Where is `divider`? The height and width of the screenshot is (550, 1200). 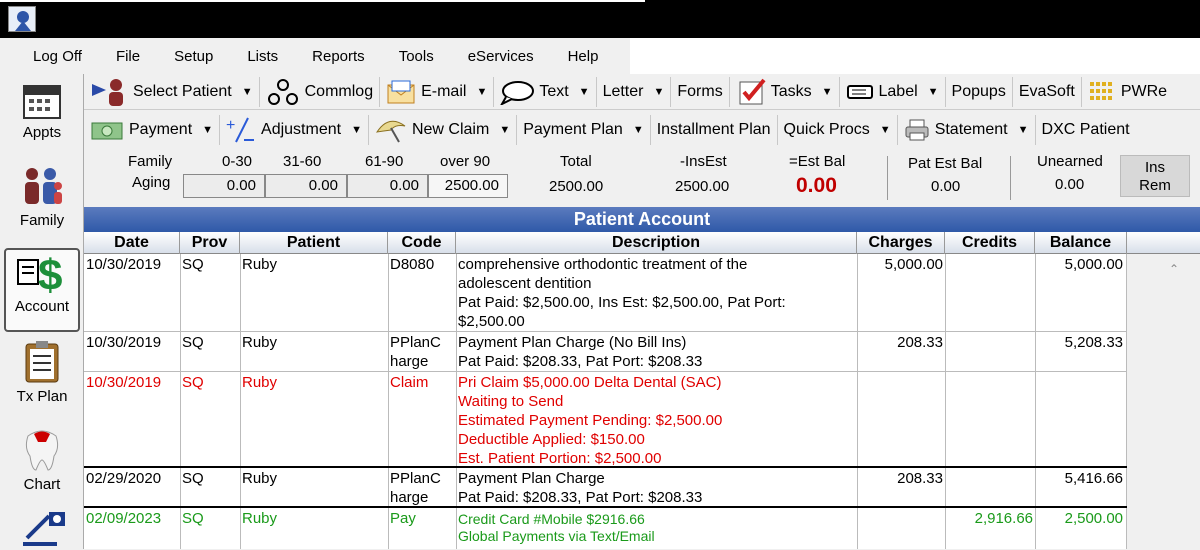
divider is located at coordinates (887, 178).